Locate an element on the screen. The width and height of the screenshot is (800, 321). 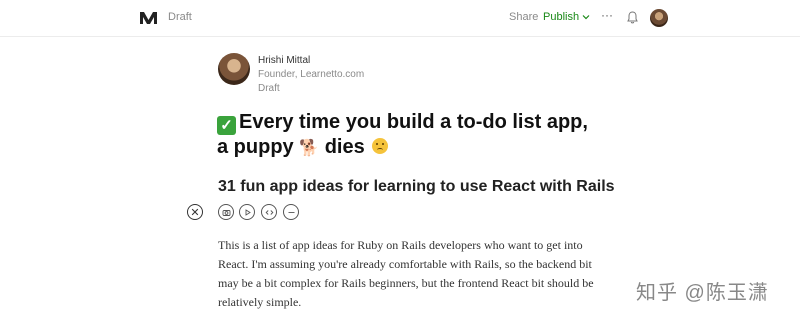
author-status: Draft is located at coordinates (269, 88).